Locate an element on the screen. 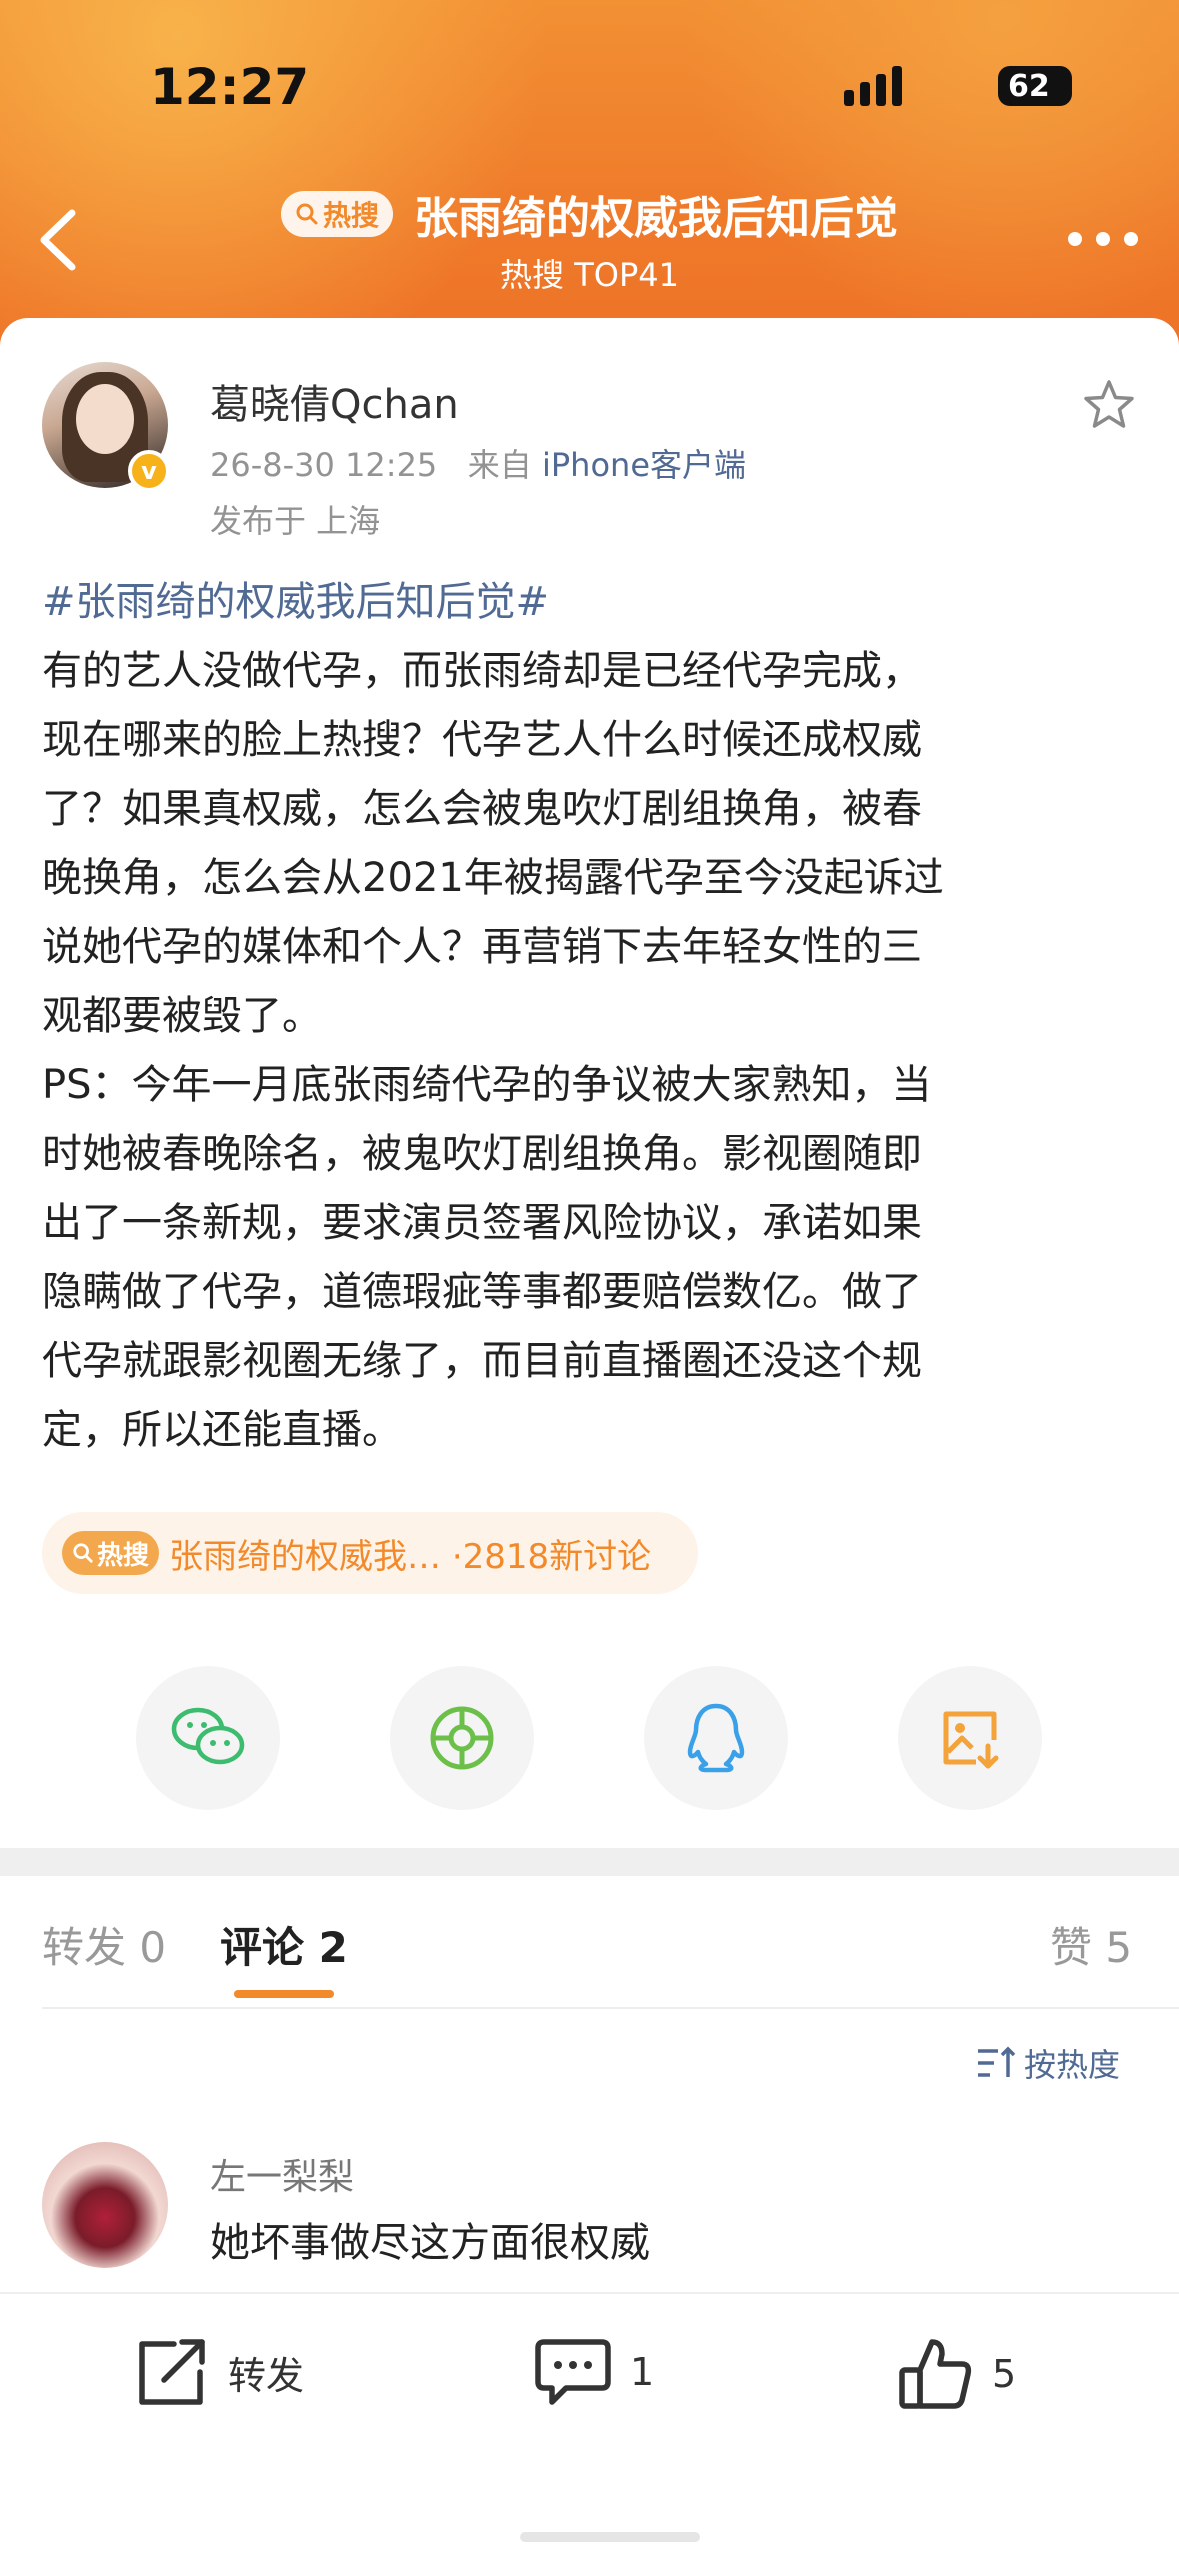  post-line: 代孕就跟影视圈无缘了，而目前直播圈还没这个规 is located at coordinates (482, 1361).